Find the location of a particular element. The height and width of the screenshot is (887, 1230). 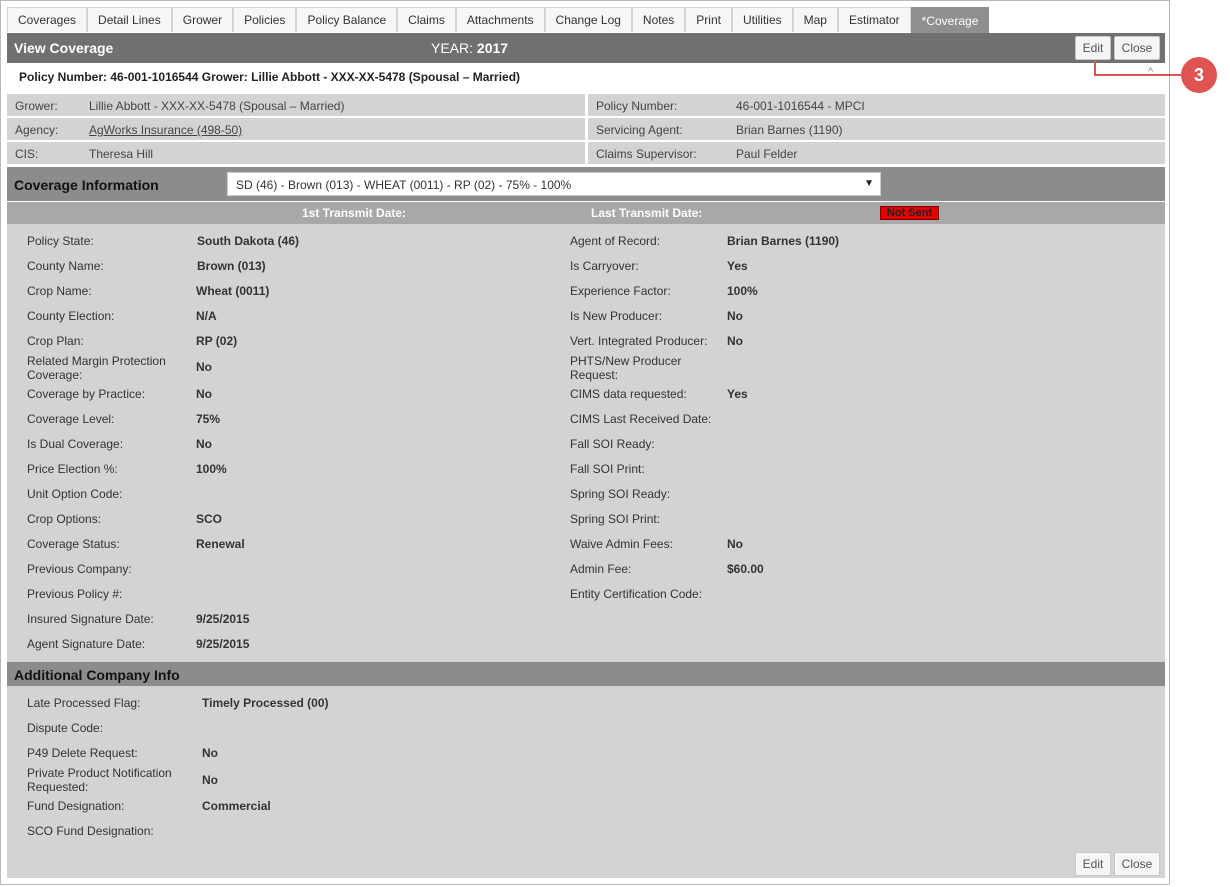

chevron-down-icon: ▼ is located at coordinates (869, 183).